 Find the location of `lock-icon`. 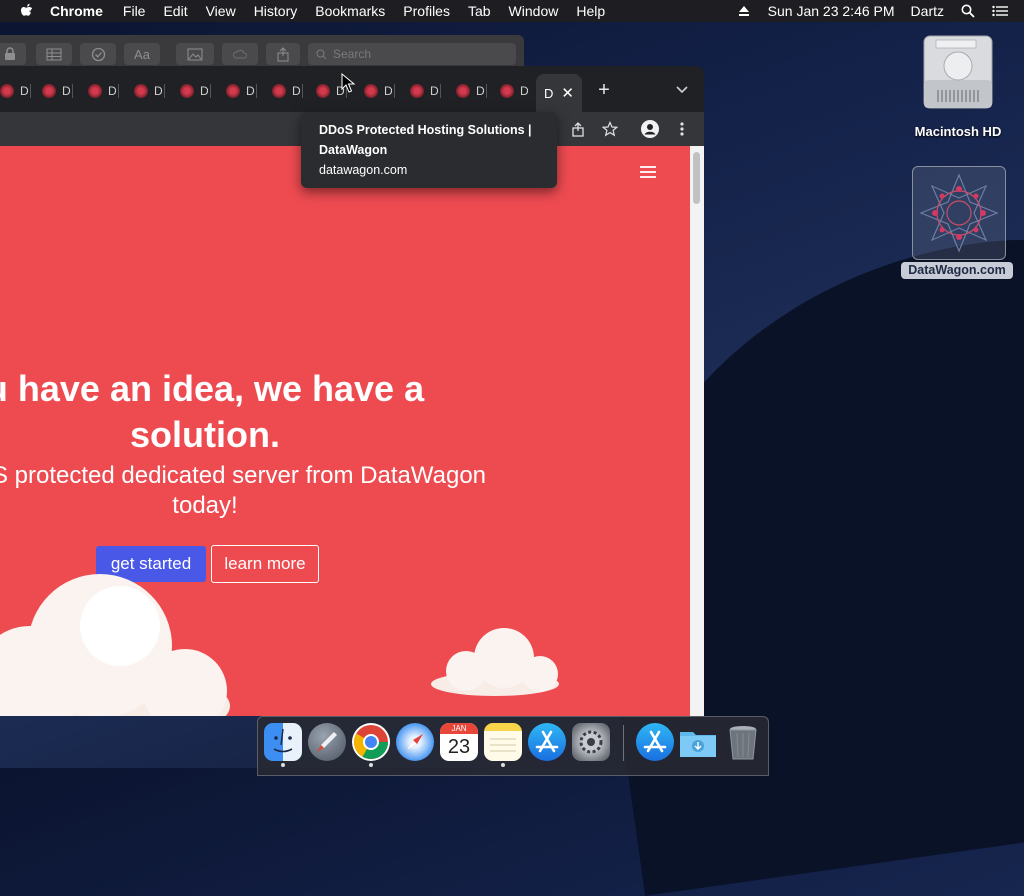

lock-icon is located at coordinates (13, 54).